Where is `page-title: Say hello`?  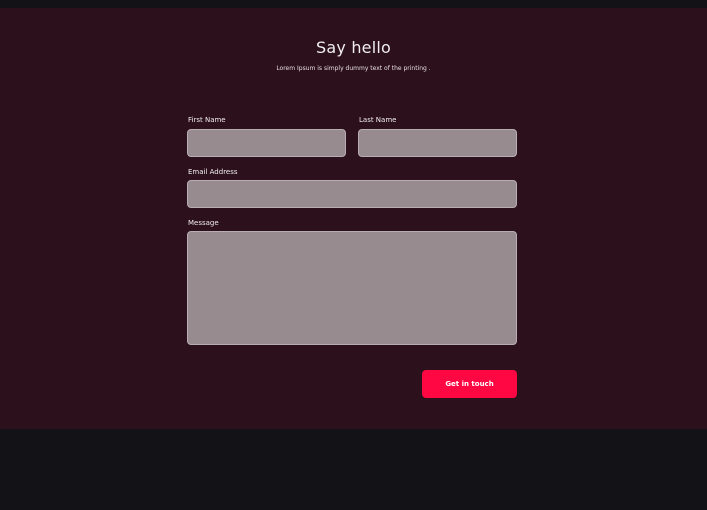
page-title: Say hello is located at coordinates (353, 47).